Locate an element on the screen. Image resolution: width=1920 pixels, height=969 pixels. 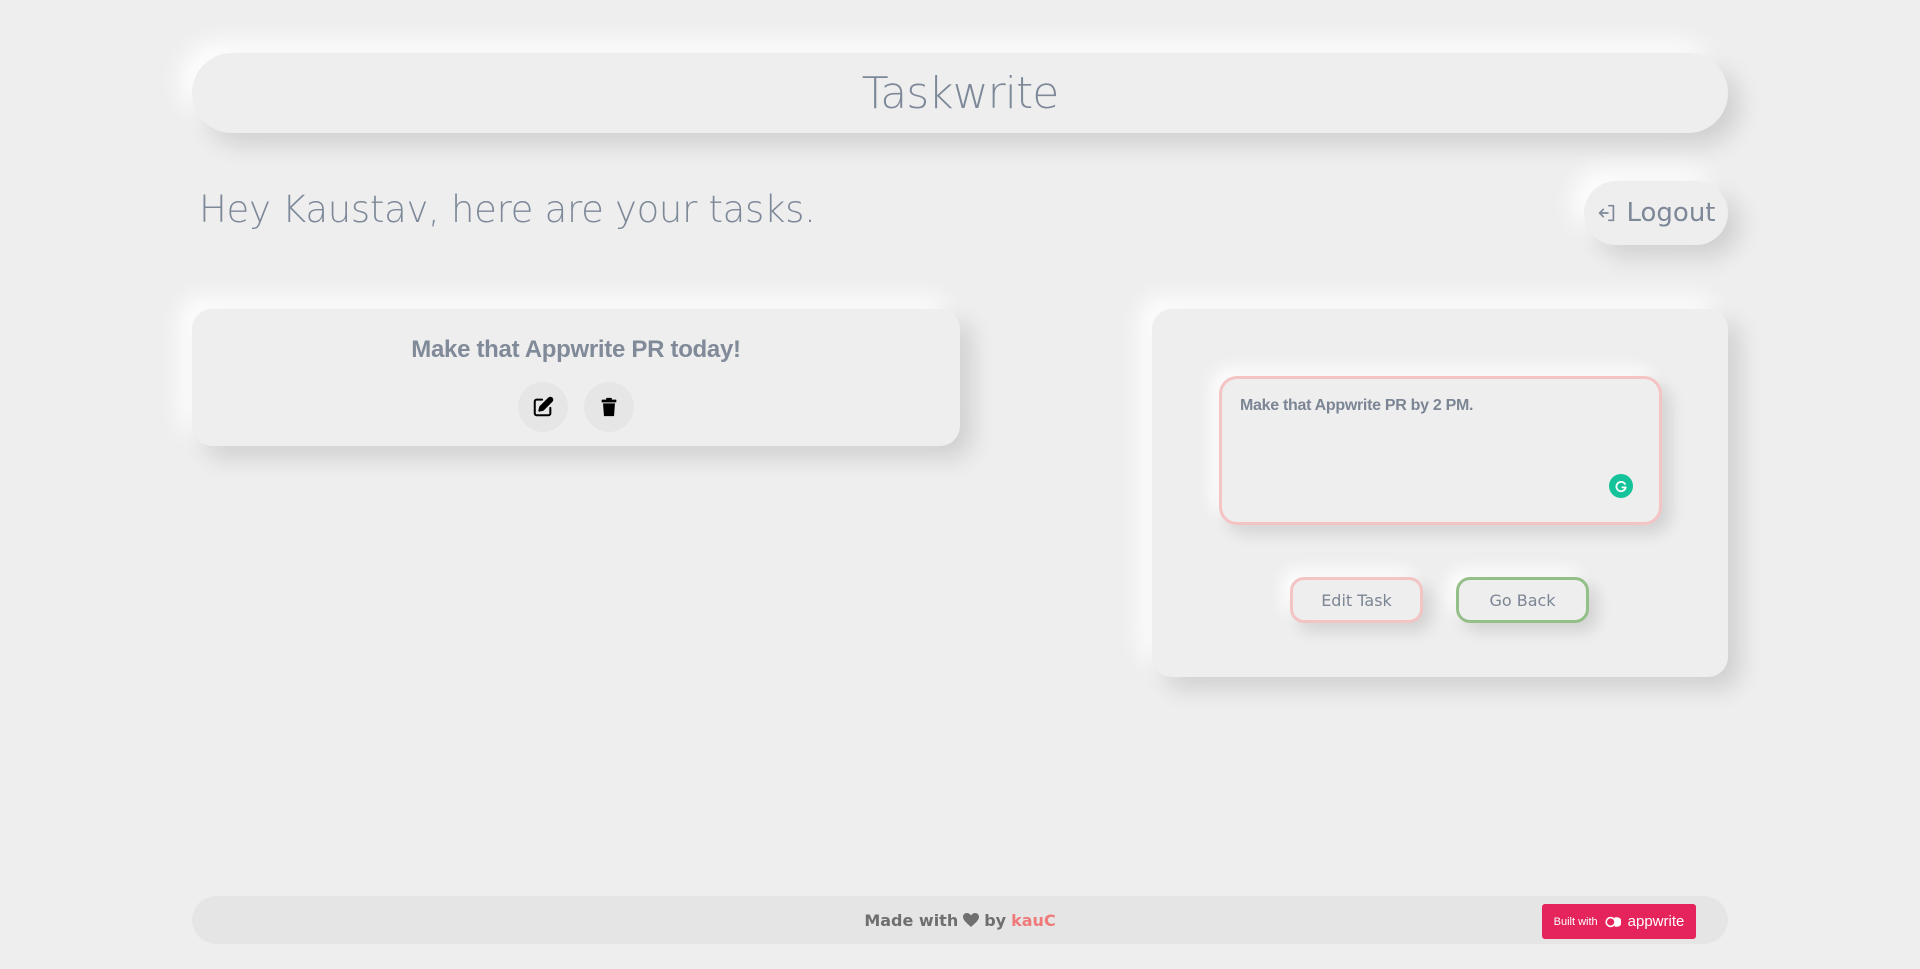
edit-task-panel: Edit Task Go Back is located at coordinates (1440, 493).